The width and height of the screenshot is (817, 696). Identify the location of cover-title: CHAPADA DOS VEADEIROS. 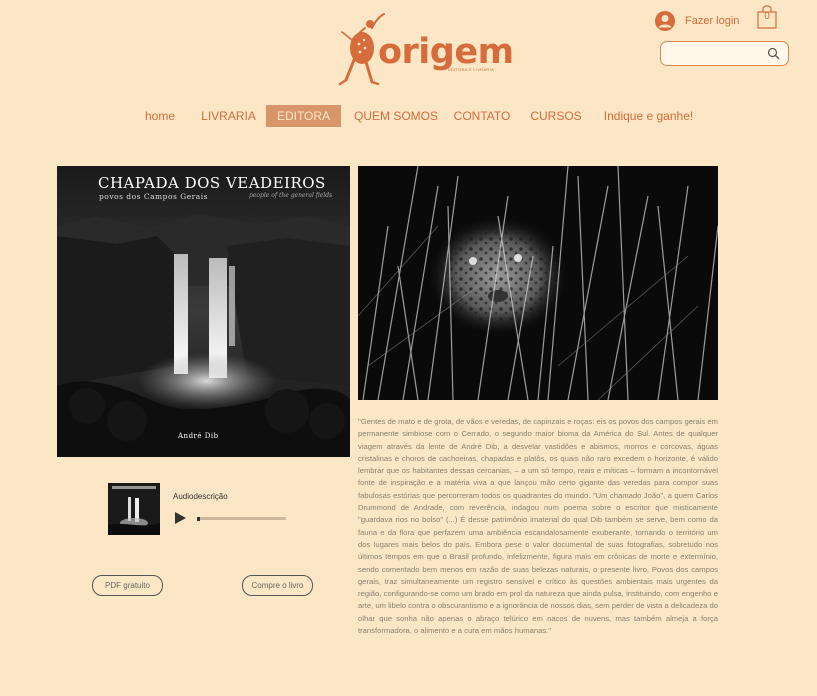
(212, 183).